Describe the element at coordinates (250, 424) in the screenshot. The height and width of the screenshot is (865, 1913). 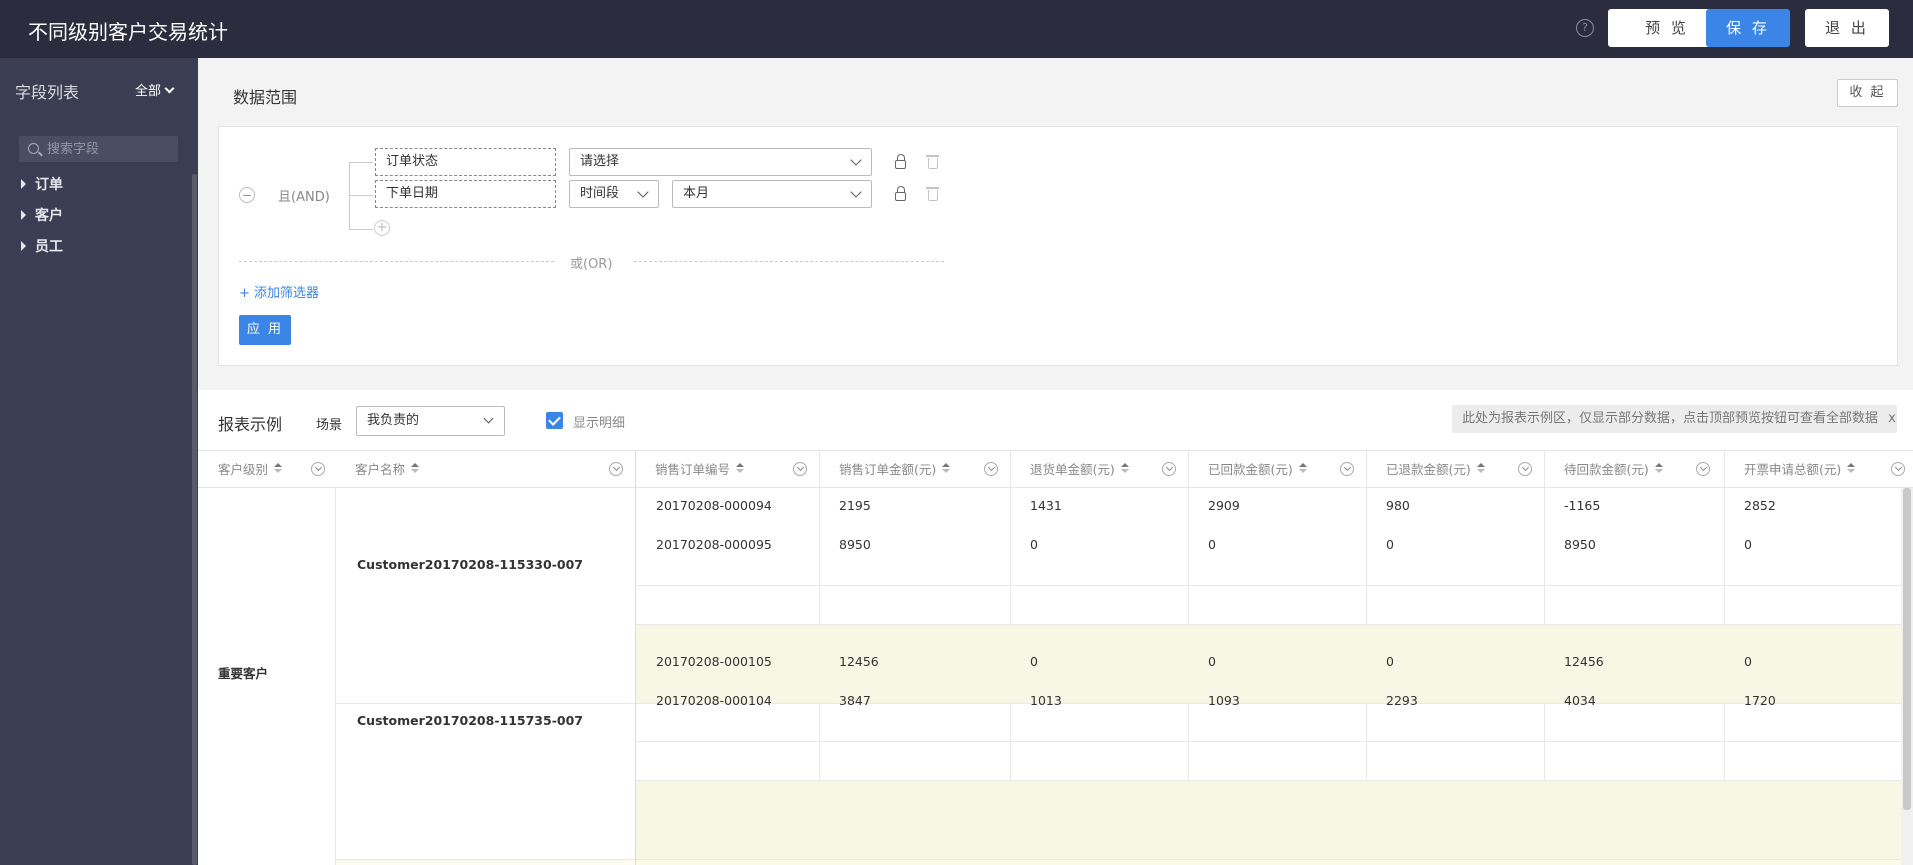
I see `report-title: 报表示例` at that location.